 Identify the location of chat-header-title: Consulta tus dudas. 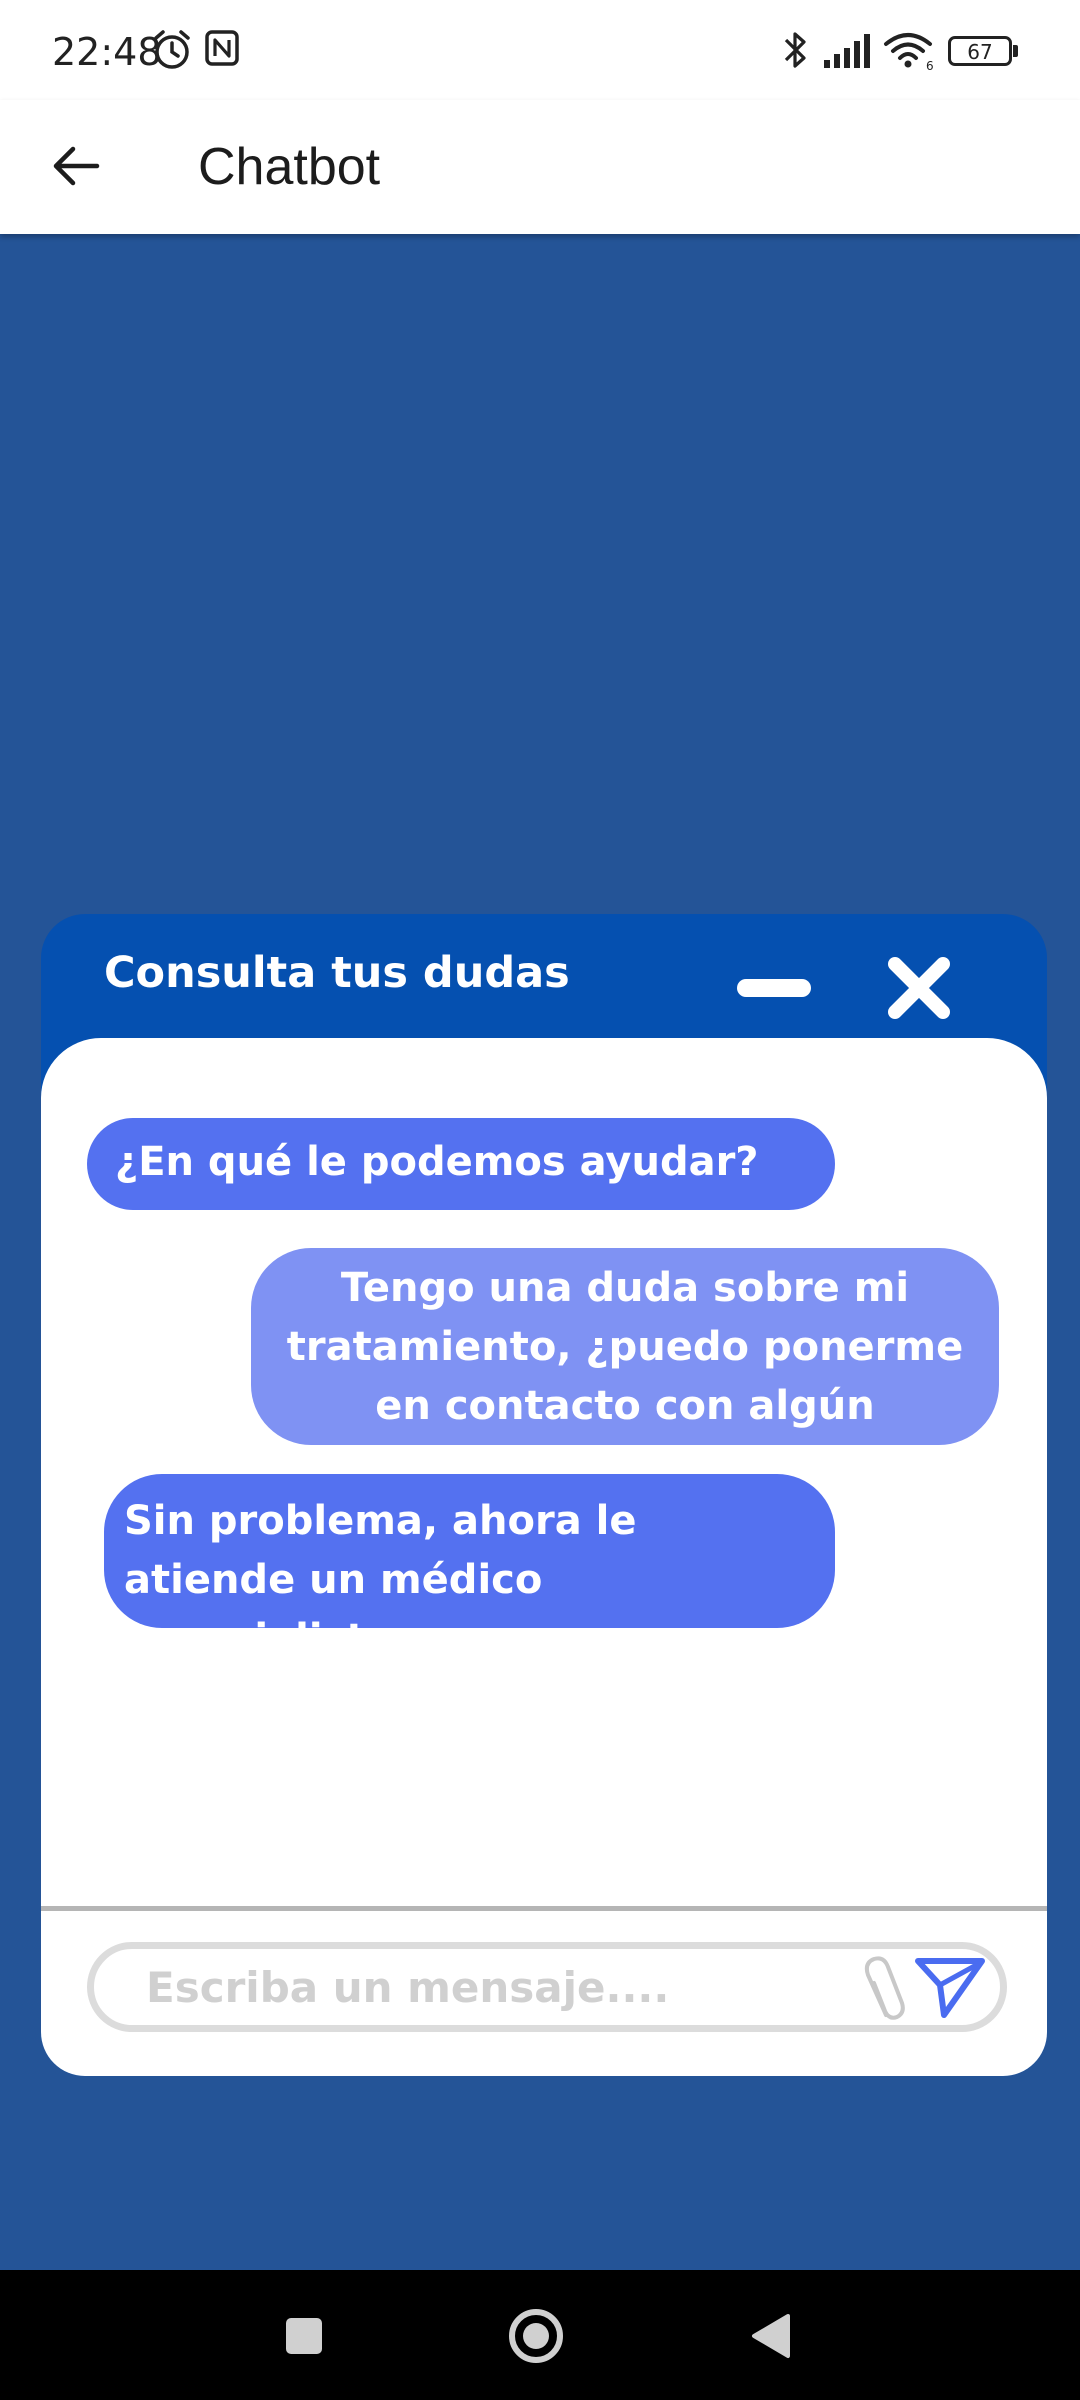
(337, 973).